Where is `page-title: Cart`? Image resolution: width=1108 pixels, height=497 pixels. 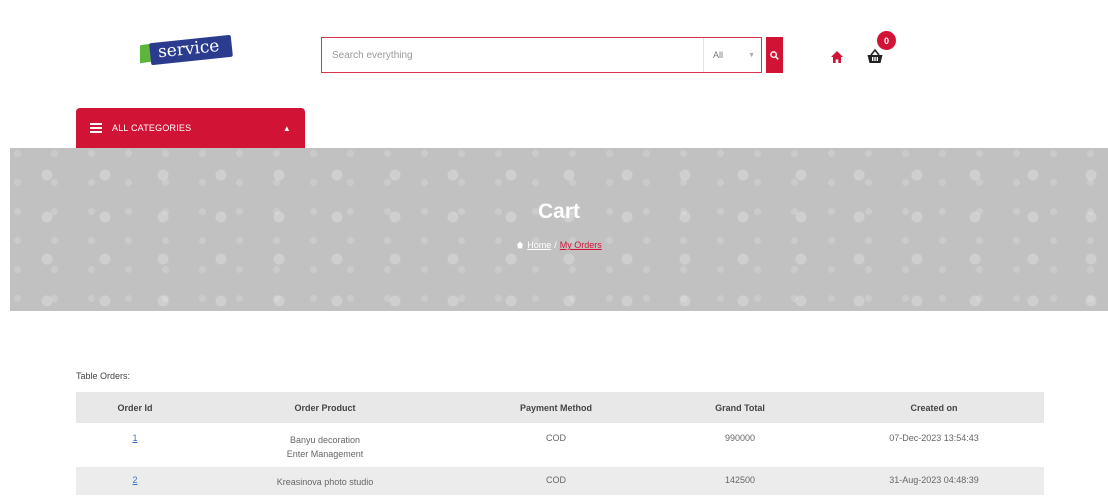 page-title: Cart is located at coordinates (558, 211).